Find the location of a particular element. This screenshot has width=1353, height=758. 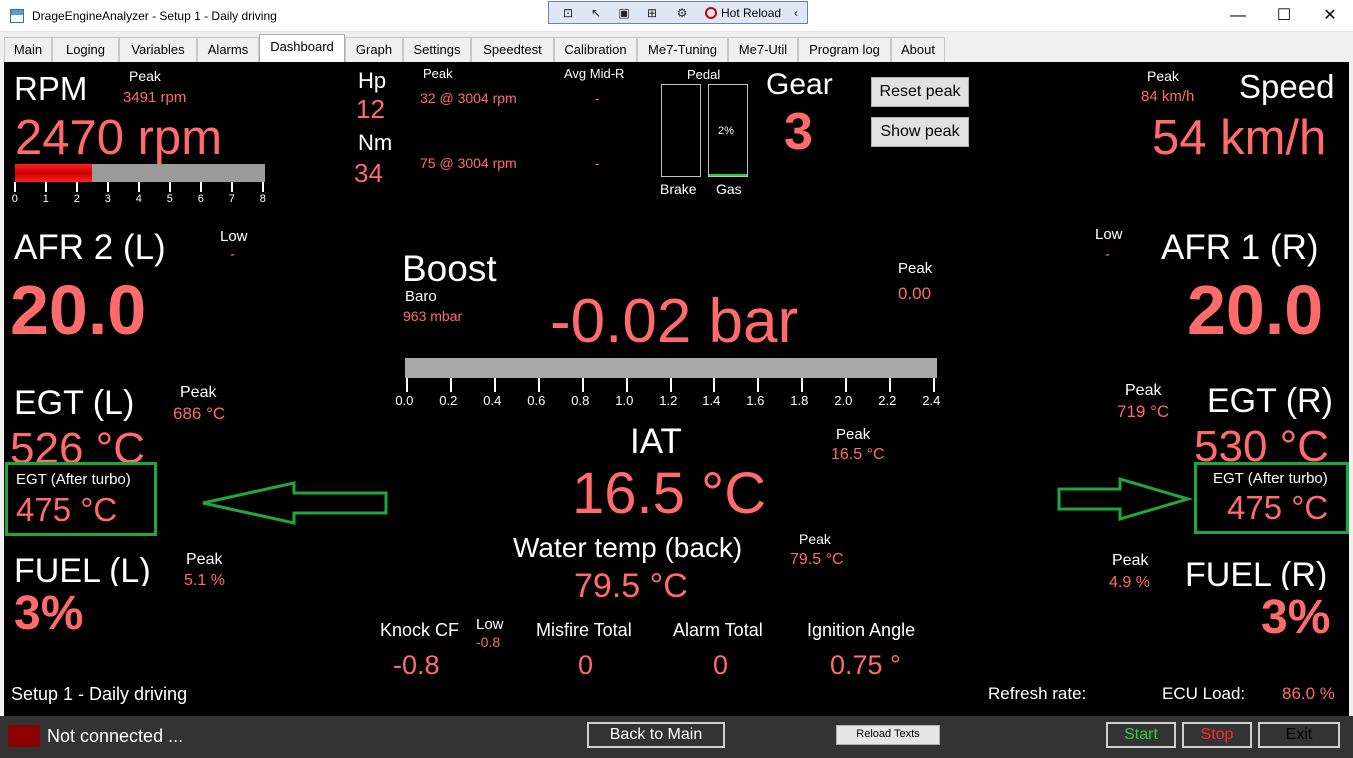

boost-peak-value: 0.00 is located at coordinates (915, 293).